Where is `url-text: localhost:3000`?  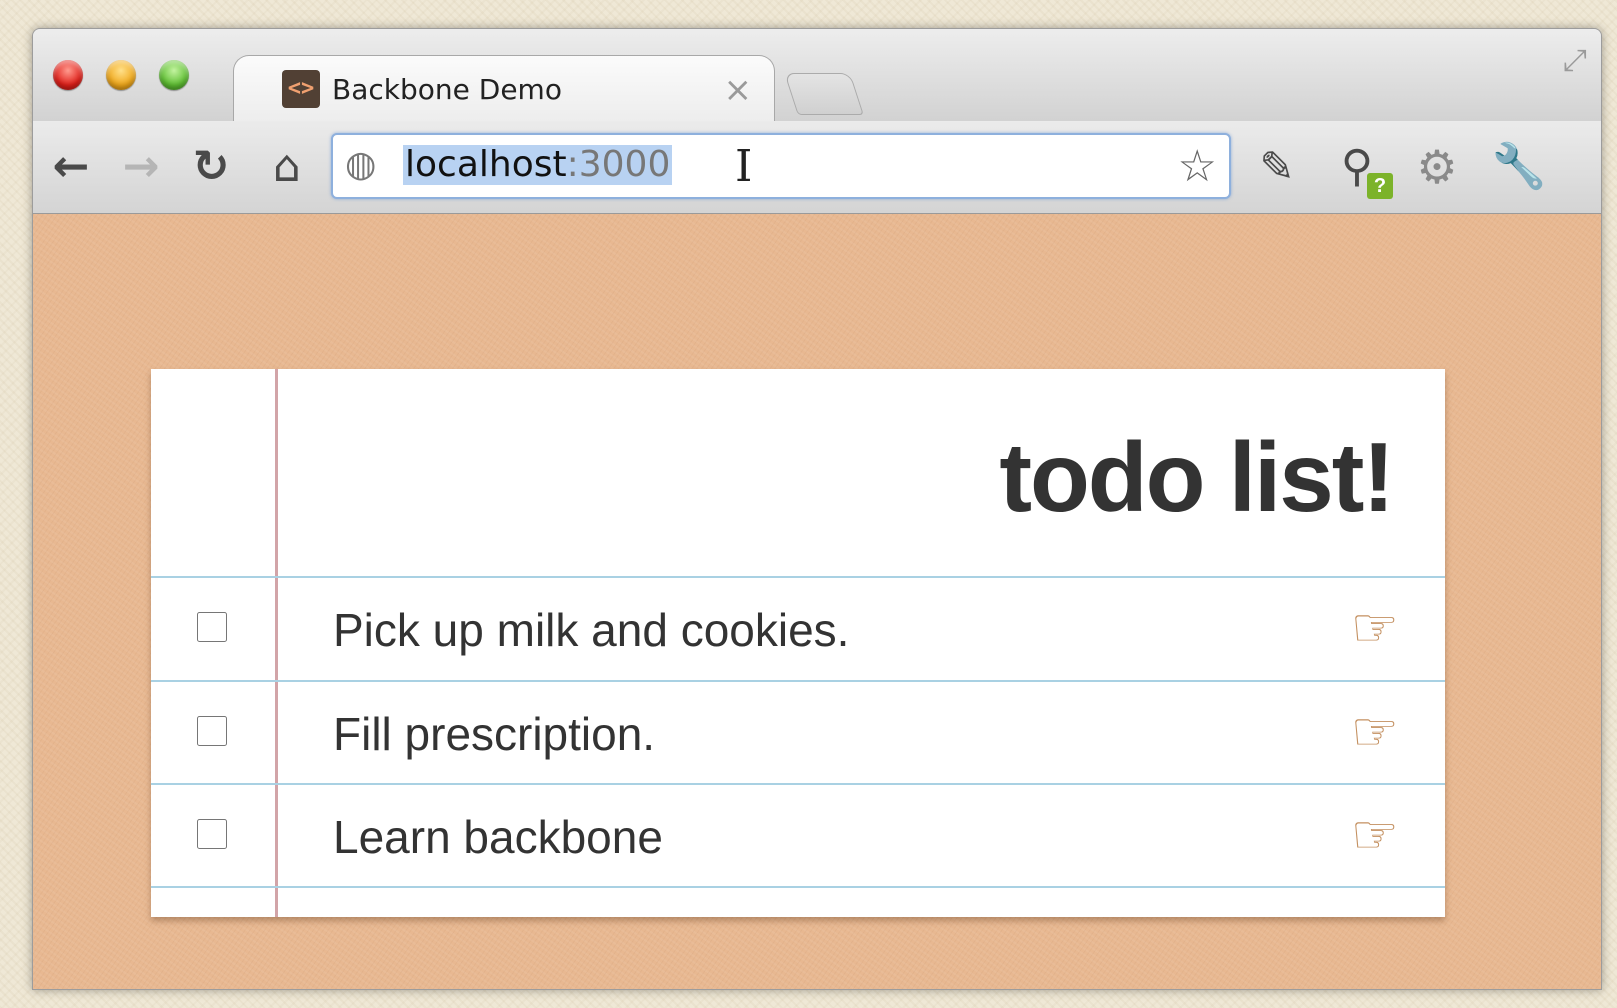 url-text: localhost:3000 is located at coordinates (538, 164).